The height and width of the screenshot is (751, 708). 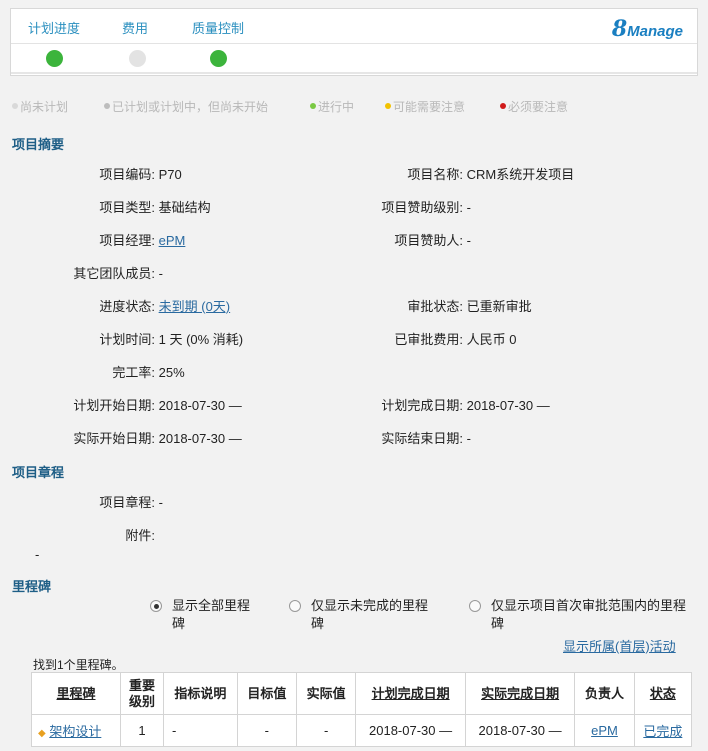 I want to click on field-approved-cost: 已审批费用: 人民币 0, so click(x=455, y=339).